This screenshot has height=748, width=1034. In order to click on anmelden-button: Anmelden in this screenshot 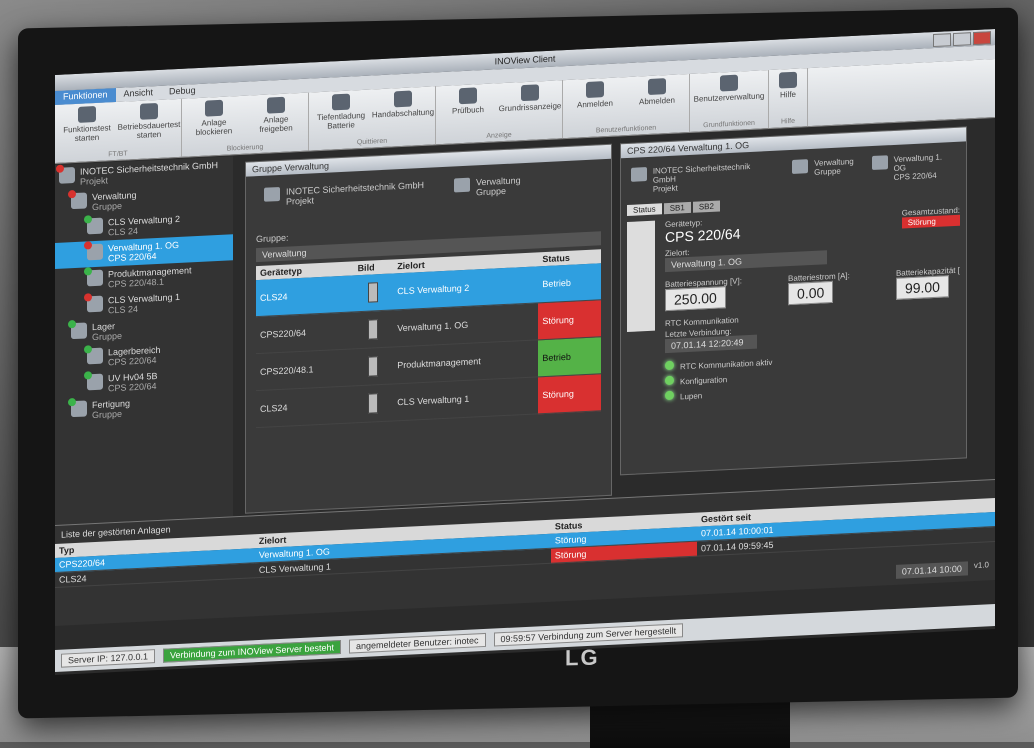, I will do `click(595, 95)`.